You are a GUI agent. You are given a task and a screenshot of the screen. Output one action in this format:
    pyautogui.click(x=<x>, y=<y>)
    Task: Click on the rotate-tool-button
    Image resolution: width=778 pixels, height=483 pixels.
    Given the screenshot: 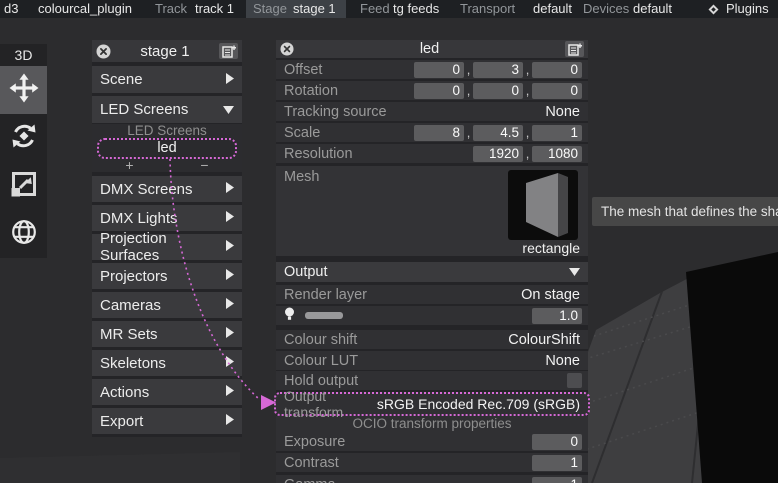 What is the action you would take?
    pyautogui.click(x=23, y=138)
    